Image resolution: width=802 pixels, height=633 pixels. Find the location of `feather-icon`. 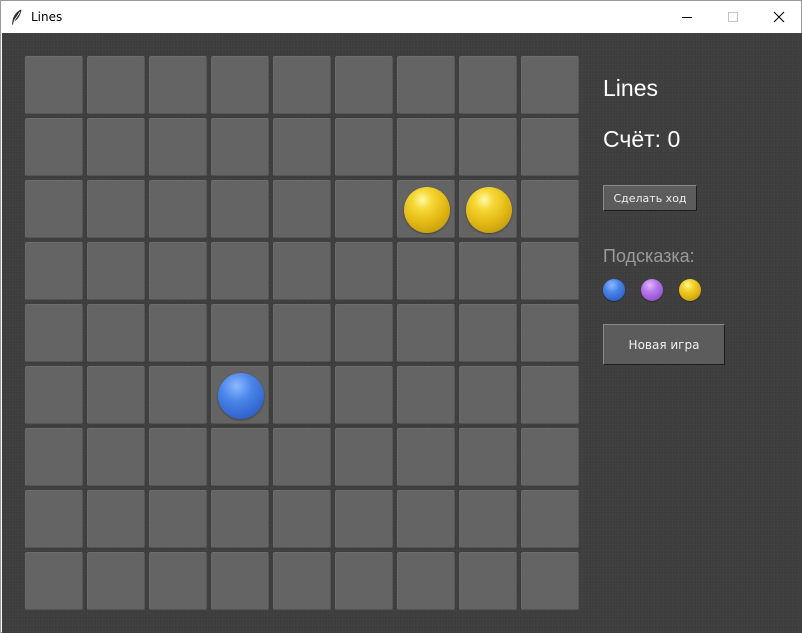

feather-icon is located at coordinates (17, 17).